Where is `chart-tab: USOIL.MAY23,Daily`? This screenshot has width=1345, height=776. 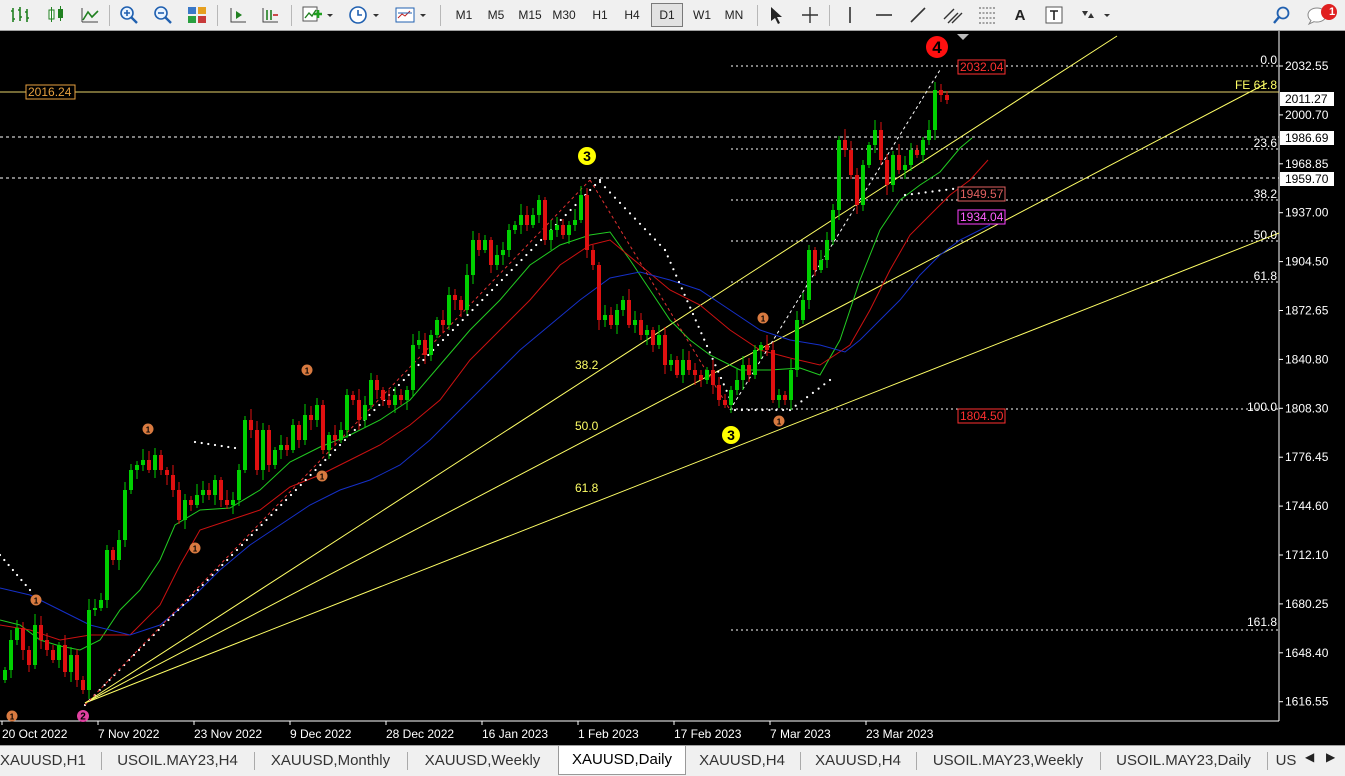
chart-tab: USOIL.MAY23,Daily is located at coordinates (1183, 761).